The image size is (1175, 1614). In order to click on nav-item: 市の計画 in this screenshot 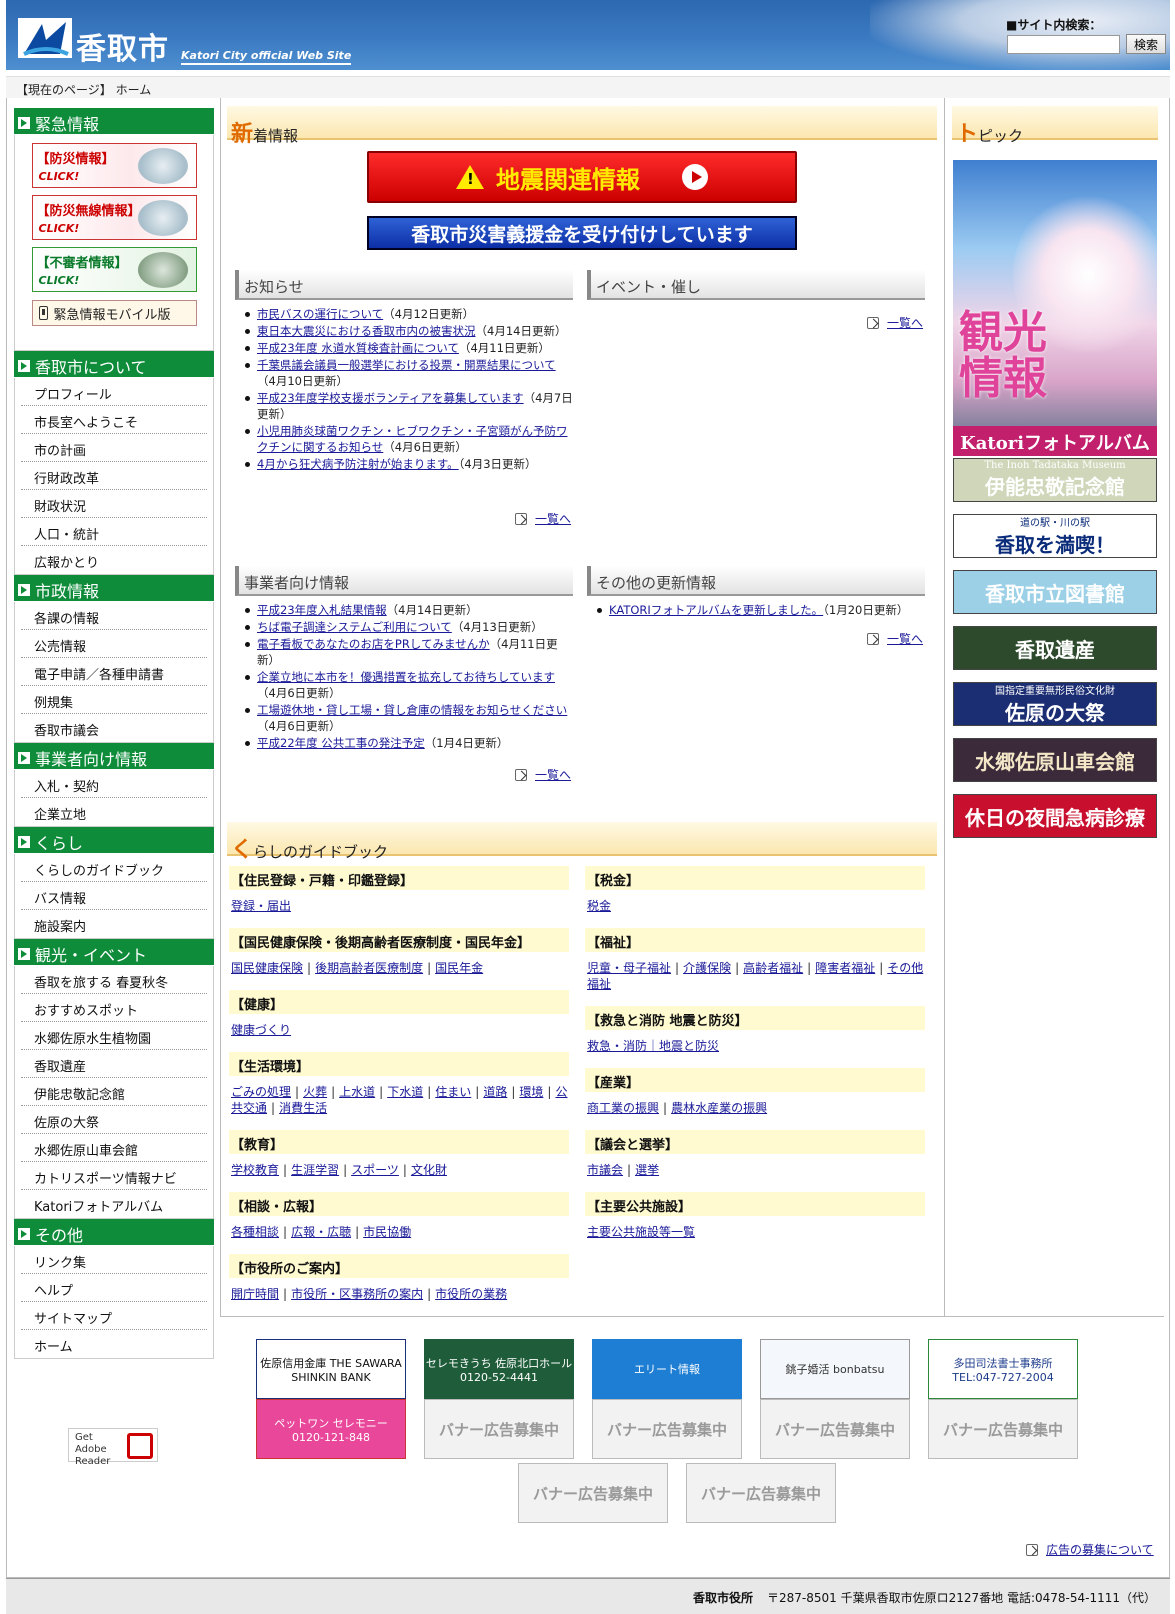, I will do `click(114, 448)`.